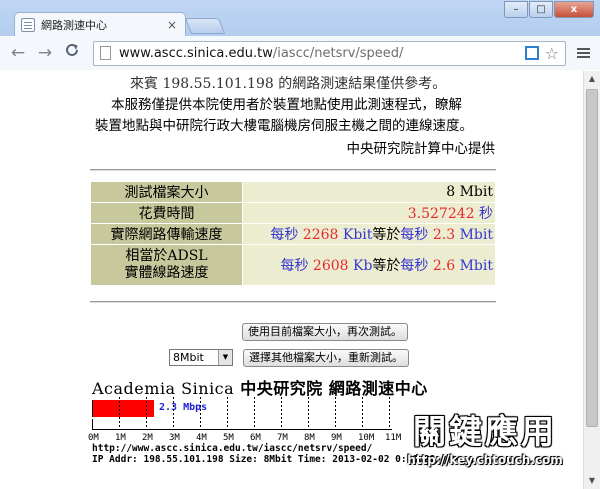 This screenshot has width=600, height=489. I want to click on tab-close-icon: ×, so click(172, 25).